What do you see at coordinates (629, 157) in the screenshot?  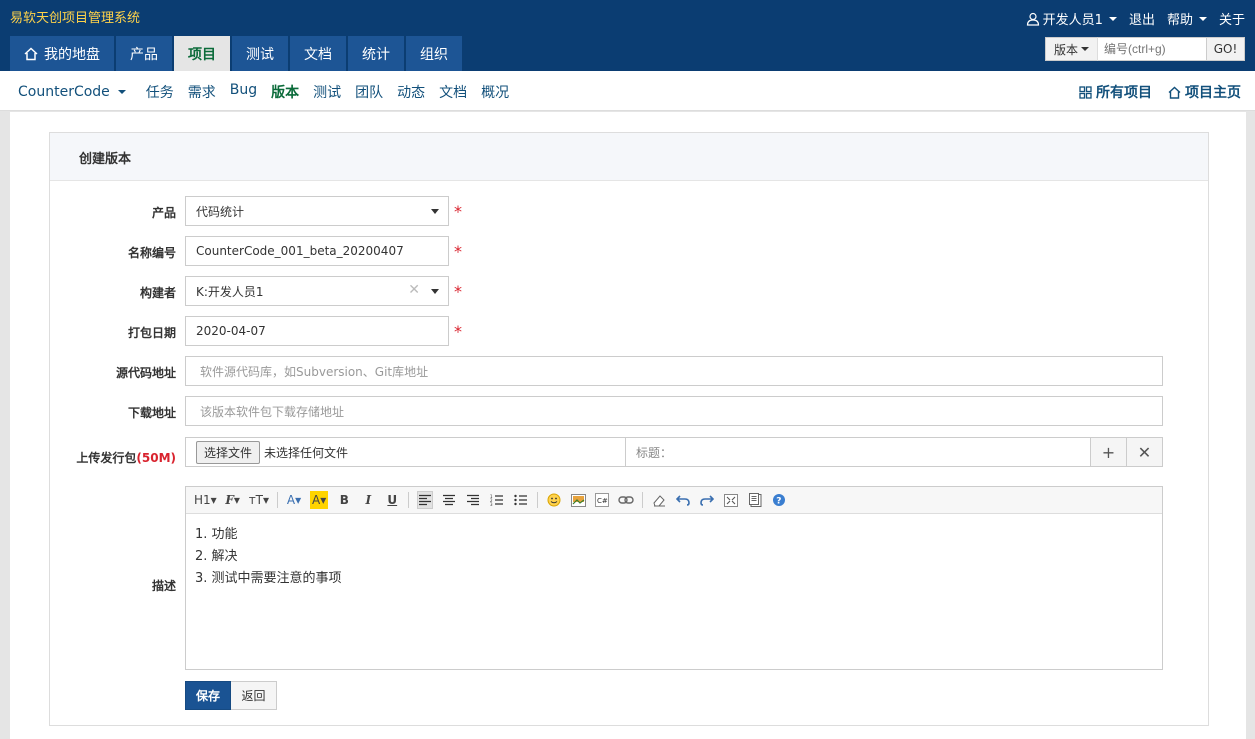 I see `panel-title: 创建版本` at bounding box center [629, 157].